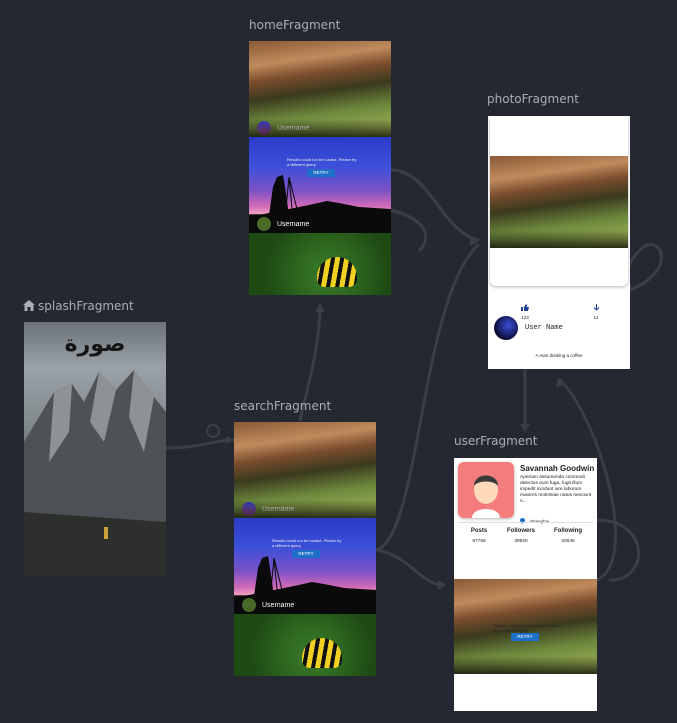 This screenshot has height=723, width=677. What do you see at coordinates (568, 541) in the screenshot?
I see `stat-value: 20045` at bounding box center [568, 541].